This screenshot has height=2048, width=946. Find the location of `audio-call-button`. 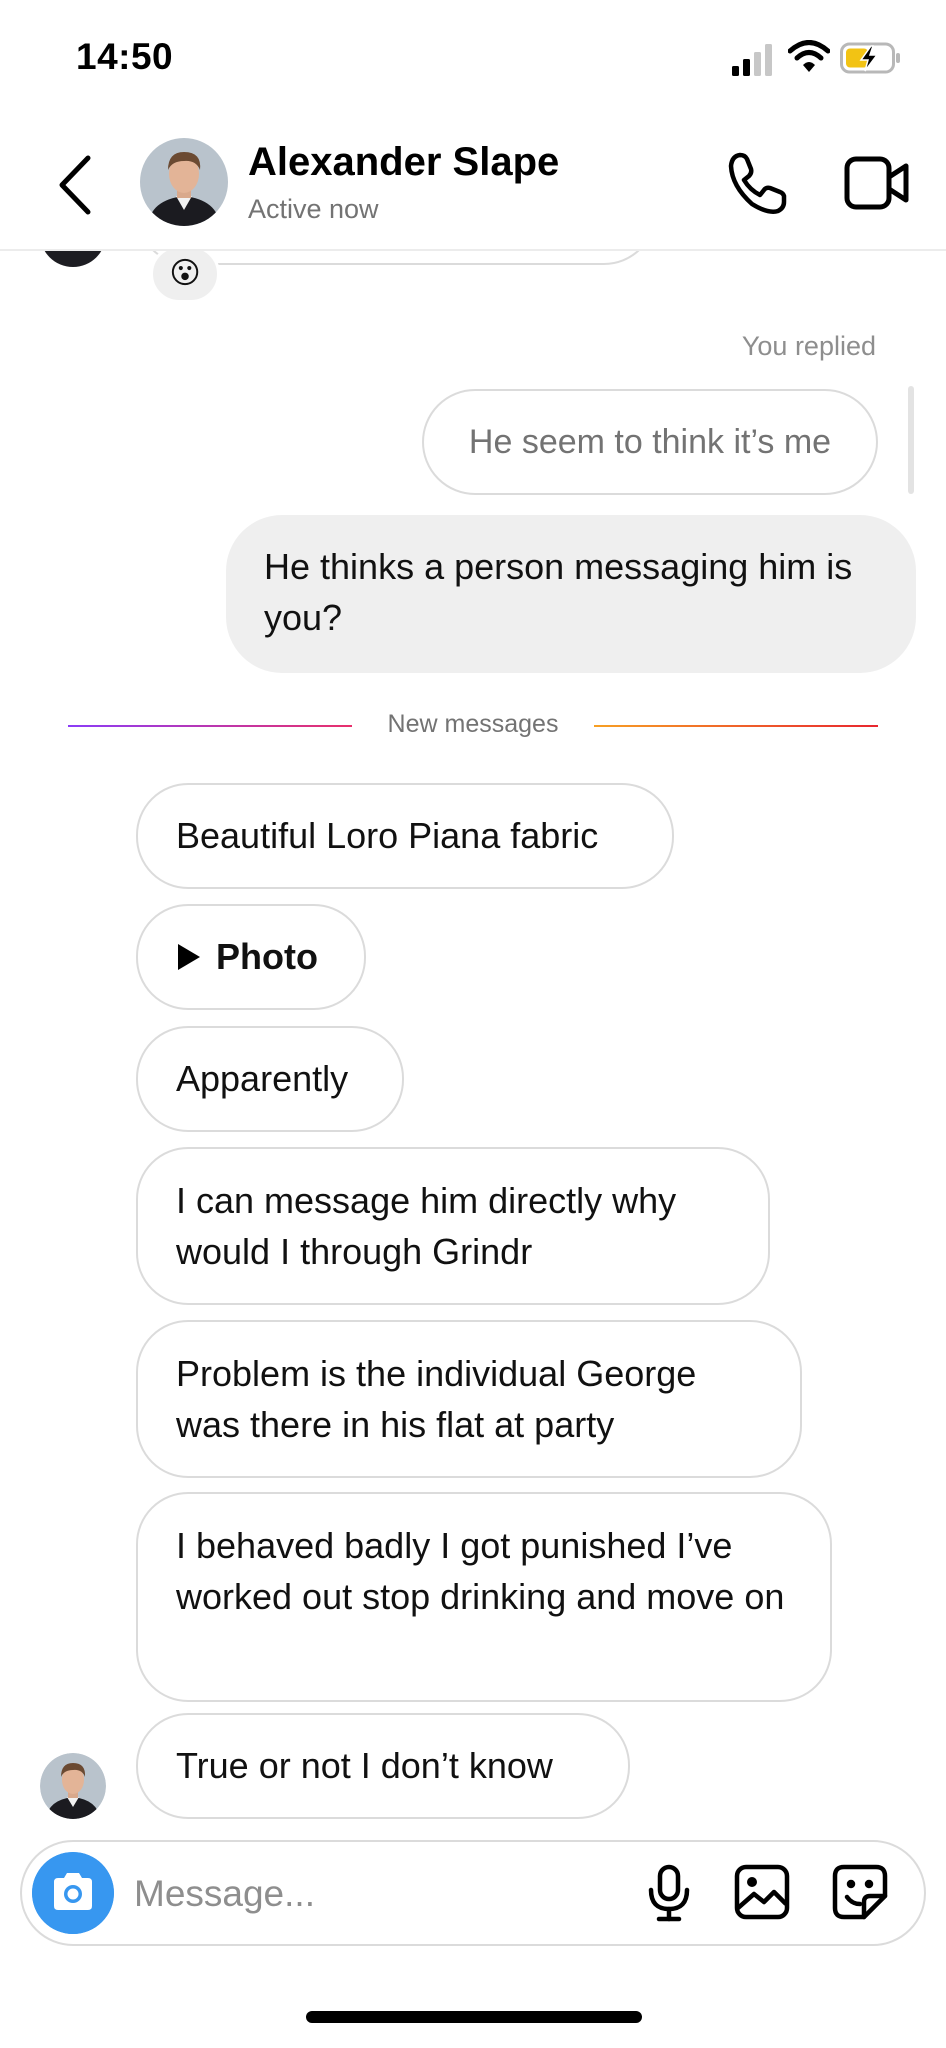

audio-call-button is located at coordinates (757, 183).